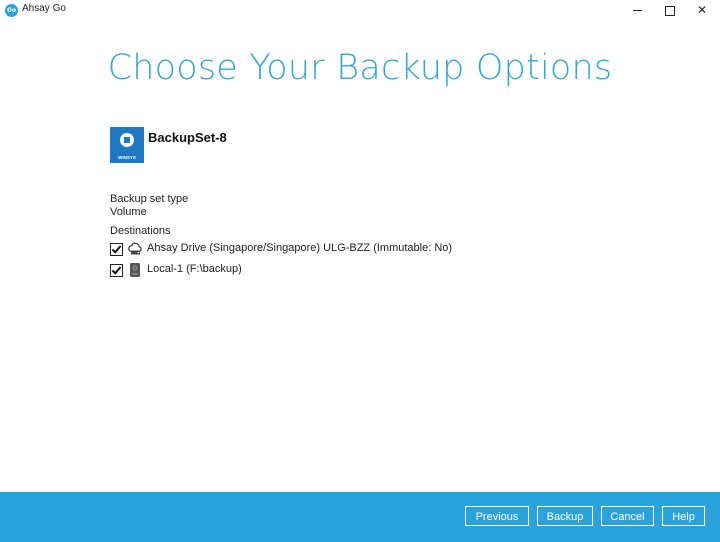 This screenshot has height=542, width=720. Describe the element at coordinates (194, 269) in the screenshot. I see `destination-label: Local-1 (F:\backup)` at that location.